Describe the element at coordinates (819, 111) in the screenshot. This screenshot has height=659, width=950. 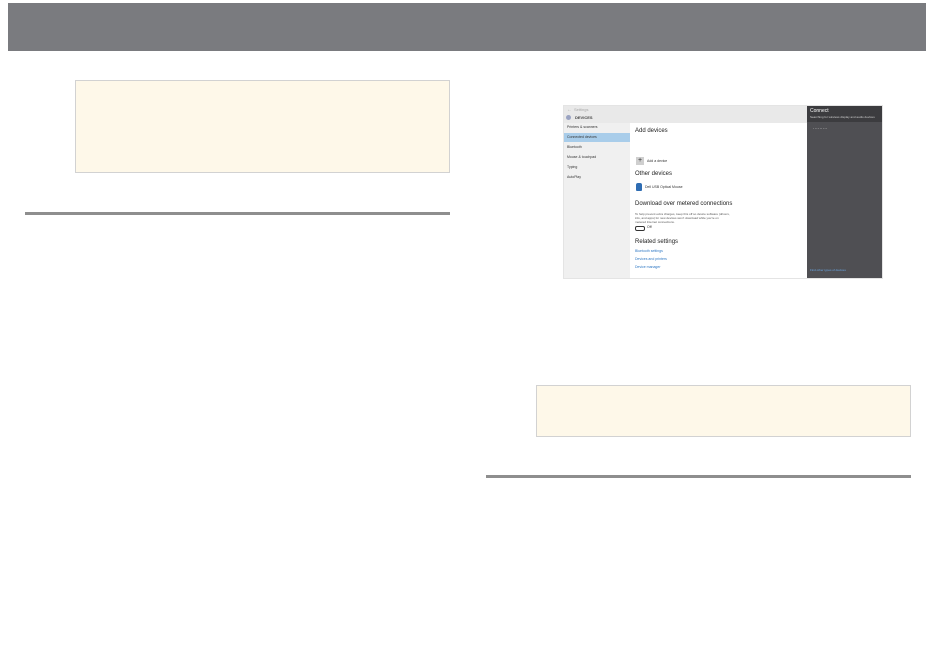
I see `connect-title: Connect` at that location.